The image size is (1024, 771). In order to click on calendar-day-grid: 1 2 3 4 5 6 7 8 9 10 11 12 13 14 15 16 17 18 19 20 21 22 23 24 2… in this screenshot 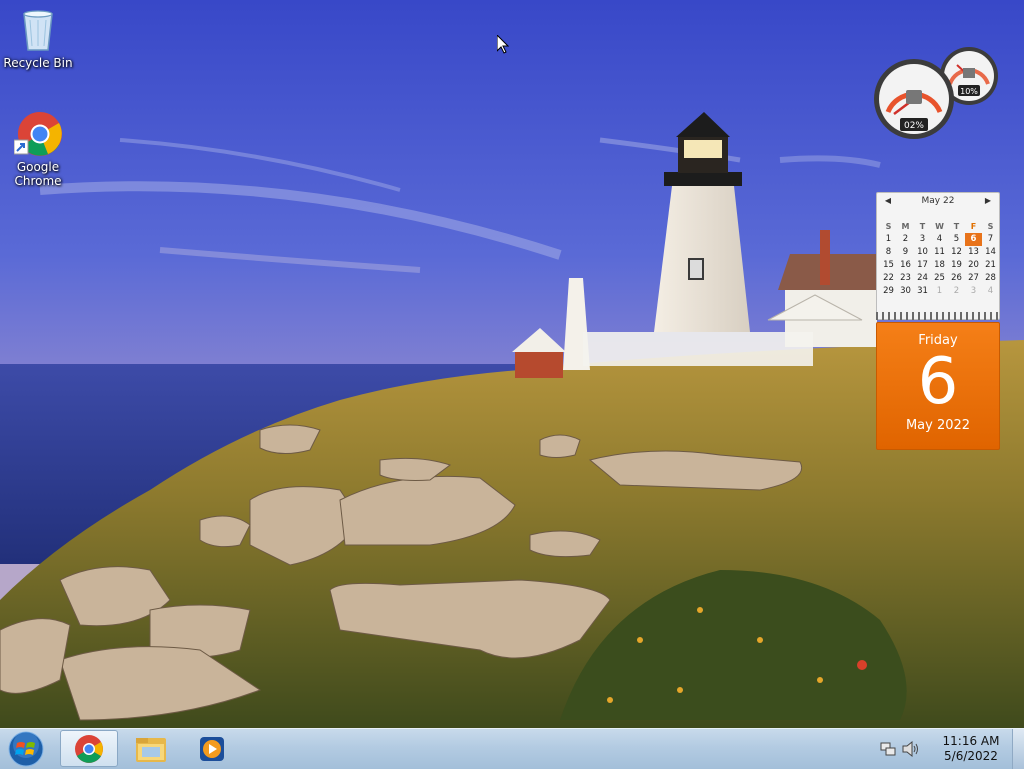, I will do `click(939, 265)`.